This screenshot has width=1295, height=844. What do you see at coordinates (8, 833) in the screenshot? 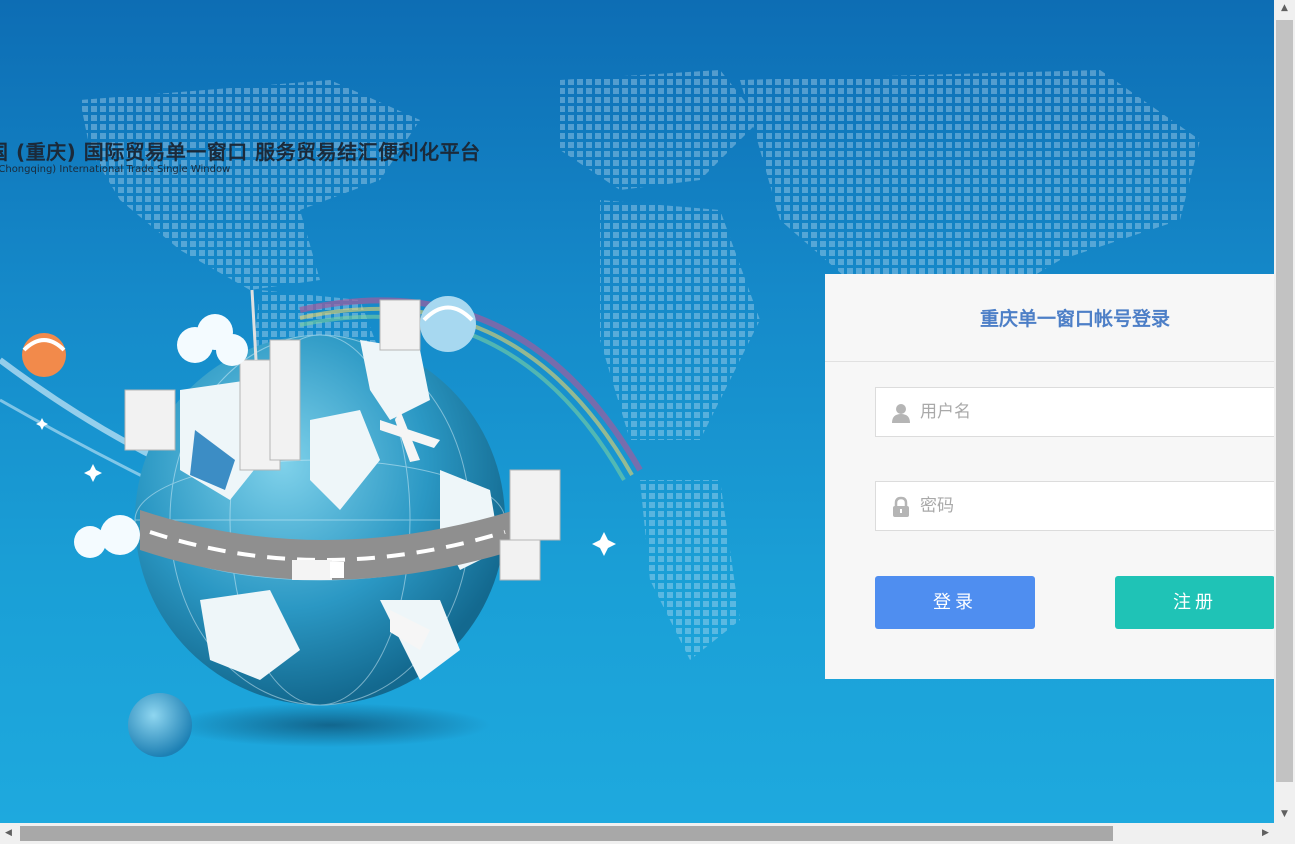
I see `scroll-left-icon: ◀` at bounding box center [8, 833].